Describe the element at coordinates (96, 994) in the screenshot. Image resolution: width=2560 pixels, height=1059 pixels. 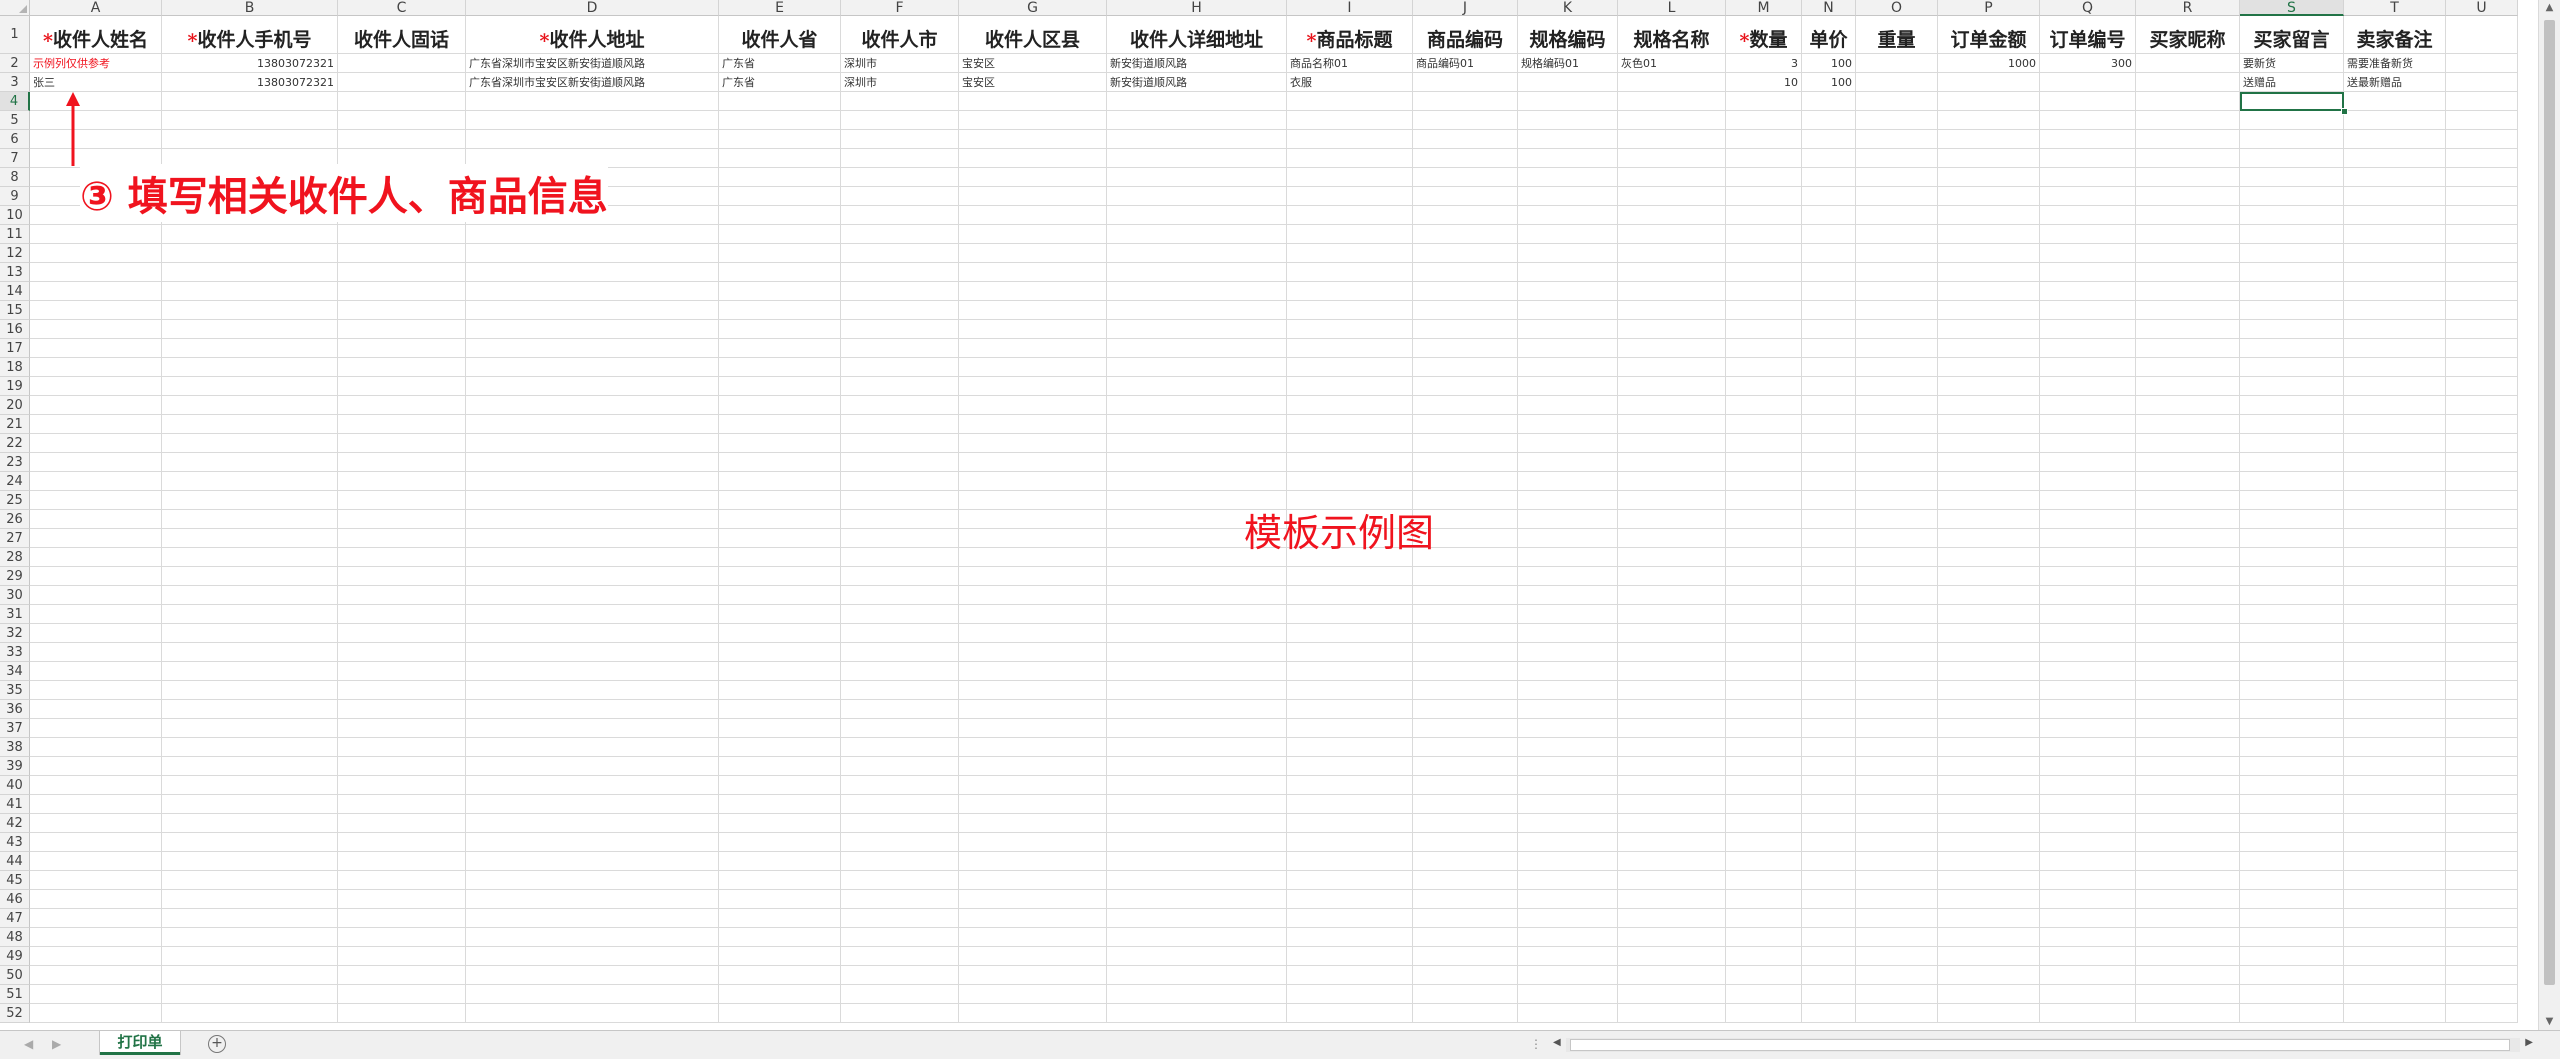
I see `cell-a51` at that location.